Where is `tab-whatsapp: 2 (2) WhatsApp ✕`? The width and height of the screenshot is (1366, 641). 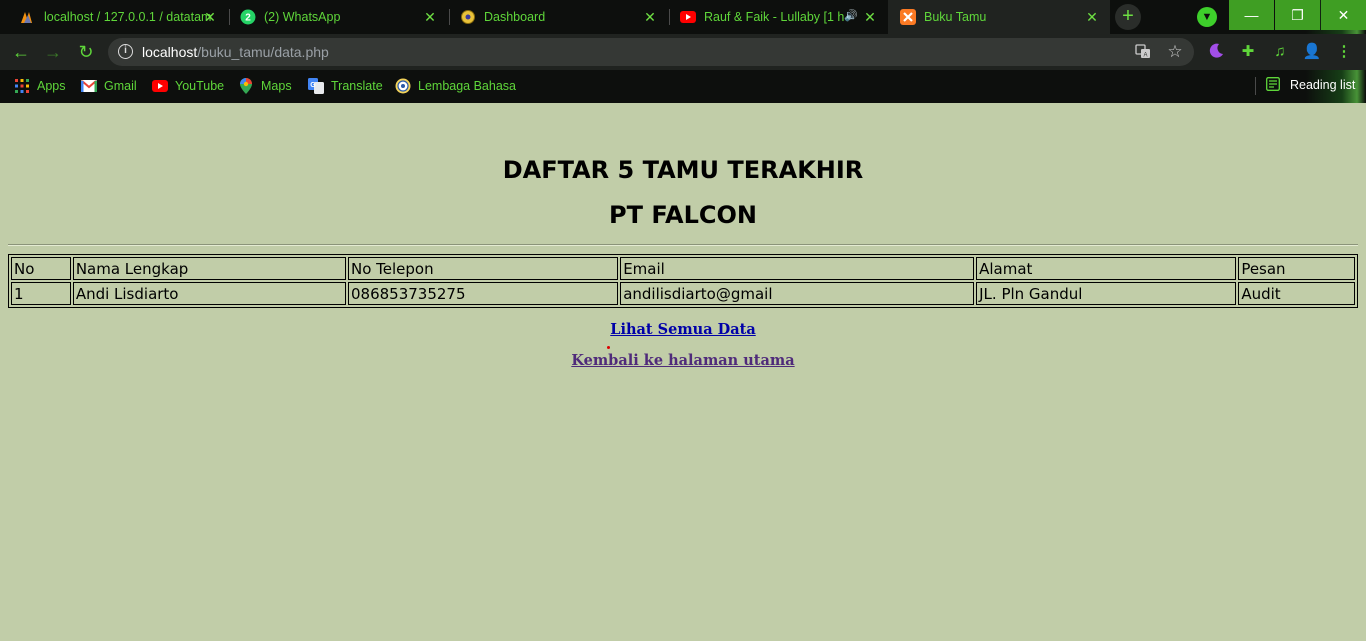
tab-whatsapp: 2 (2) WhatsApp ✕ is located at coordinates (338, 17).